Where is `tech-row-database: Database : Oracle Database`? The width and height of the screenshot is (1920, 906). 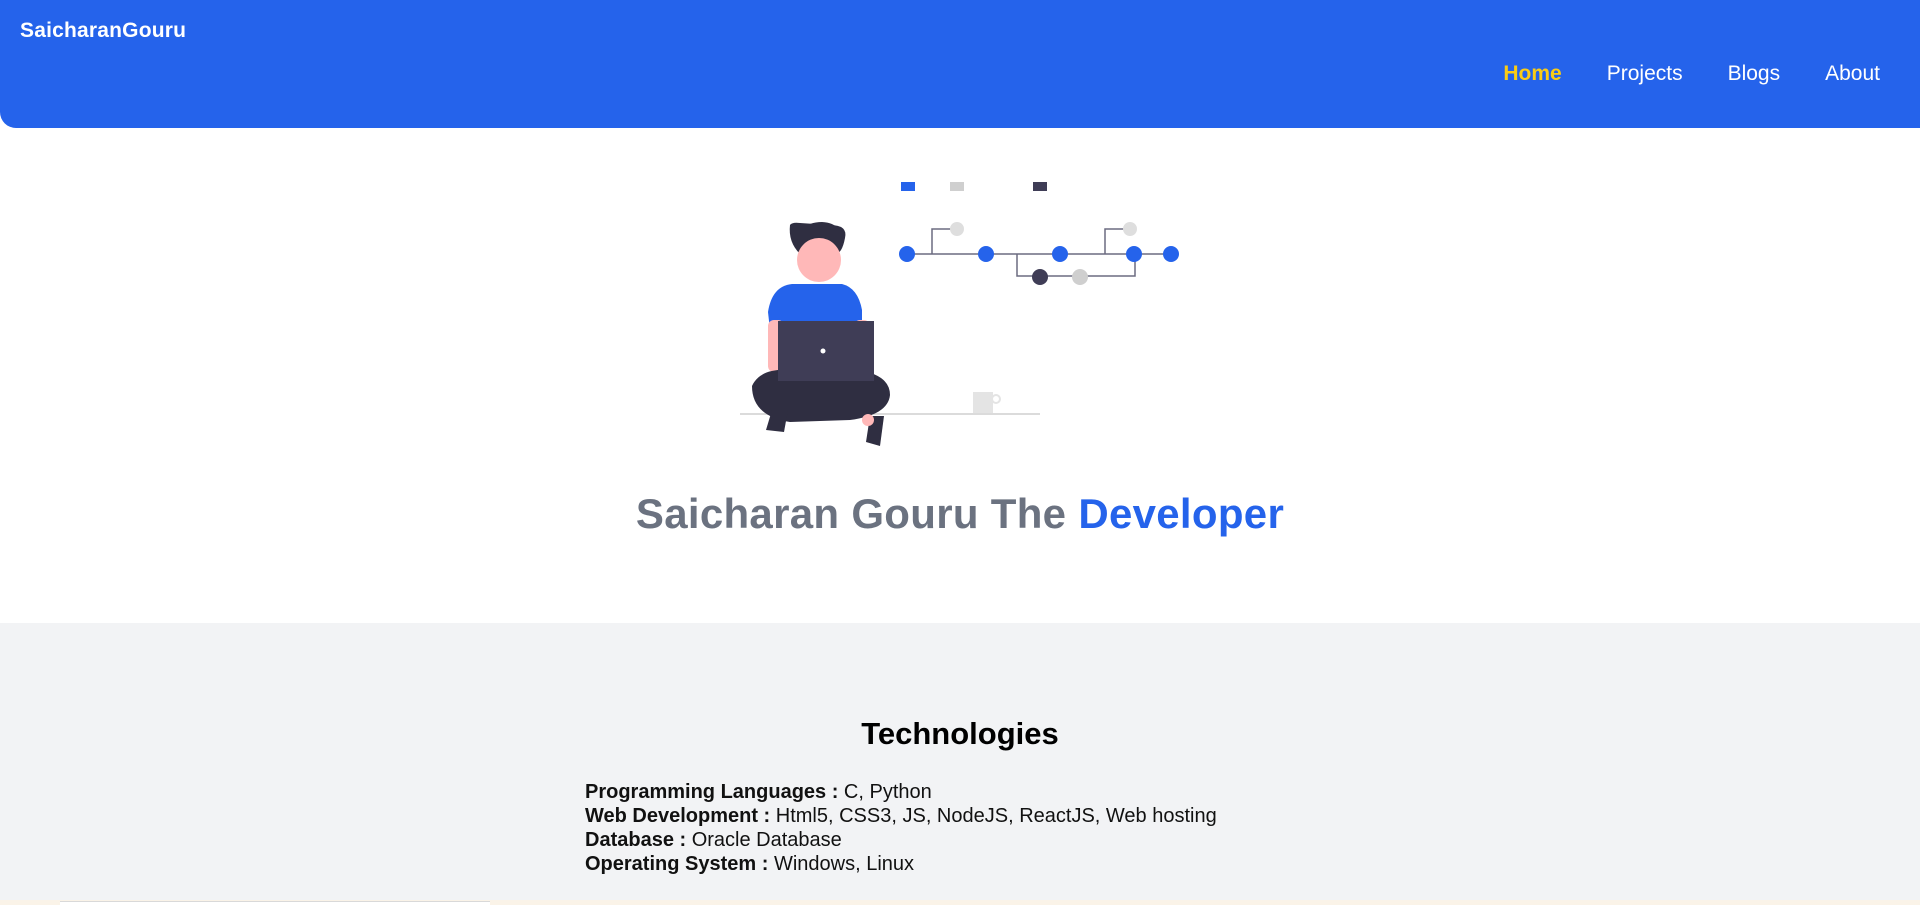 tech-row-database: Database : Oracle Database is located at coordinates (901, 840).